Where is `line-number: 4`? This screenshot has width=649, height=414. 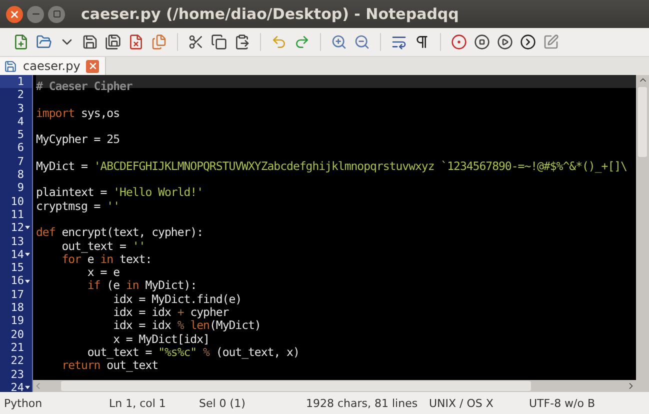 line-number: 4 is located at coordinates (20, 121).